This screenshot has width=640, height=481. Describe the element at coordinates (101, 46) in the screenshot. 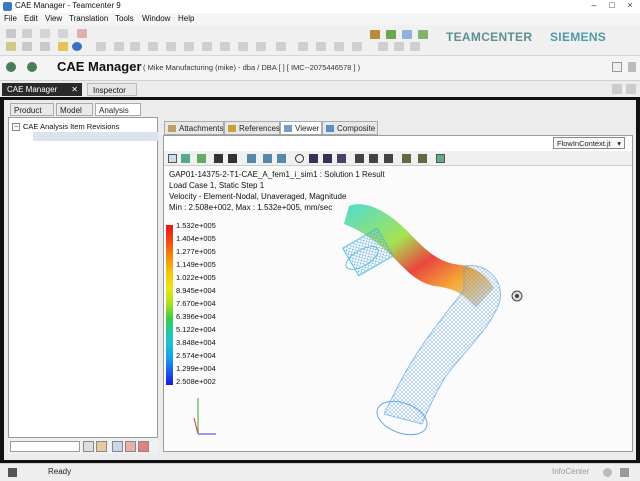

I see `send-icon` at that location.